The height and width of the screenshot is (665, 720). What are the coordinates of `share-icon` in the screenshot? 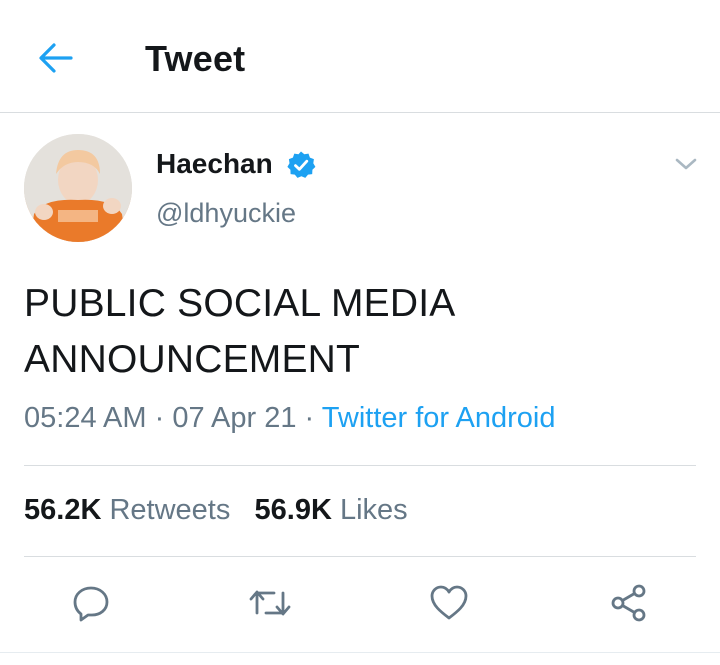 It's located at (628, 603).